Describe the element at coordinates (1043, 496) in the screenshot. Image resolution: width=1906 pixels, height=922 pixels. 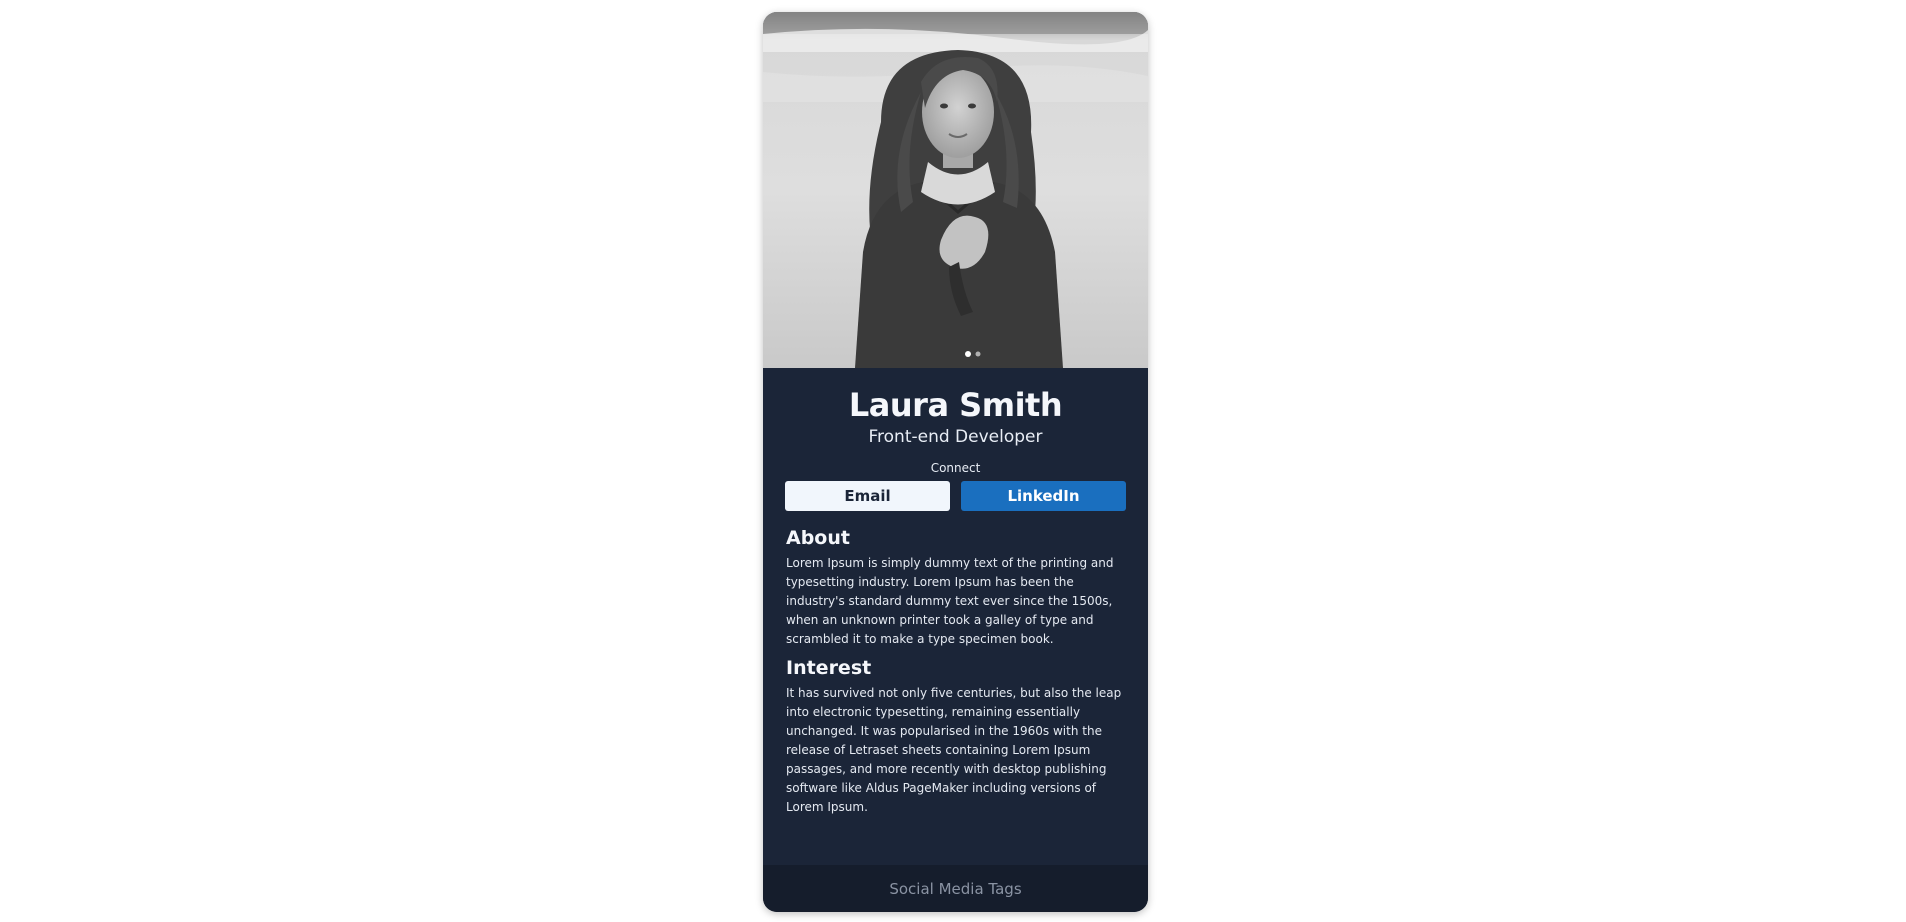
I see `linkedin-button: LinkedIn` at that location.